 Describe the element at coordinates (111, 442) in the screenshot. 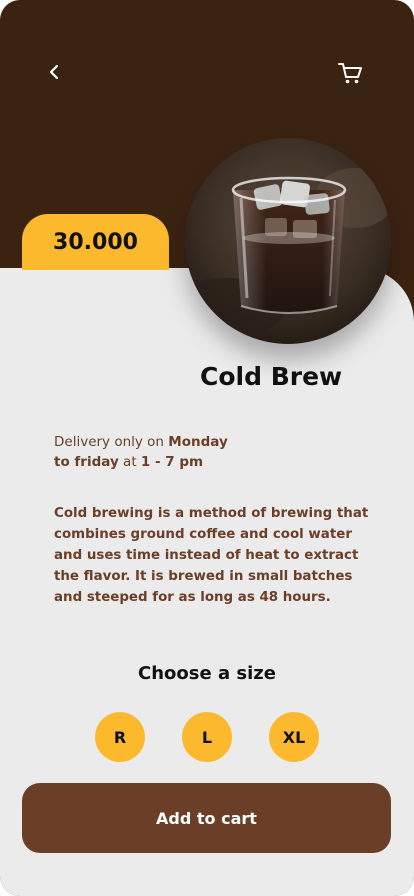

I see `delivery-prefix: Delivery only on` at that location.